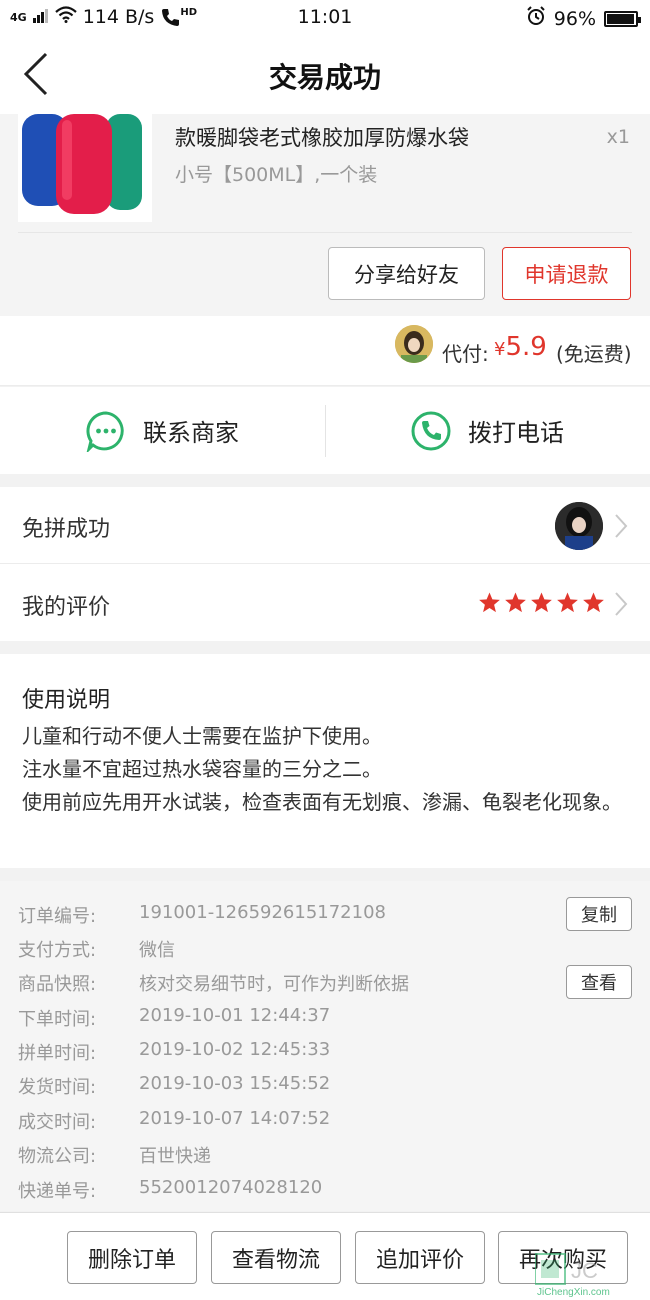 Image resolution: width=650 pixels, height=1300 pixels. I want to click on detail-key: 下单时间:, so click(57, 1019).